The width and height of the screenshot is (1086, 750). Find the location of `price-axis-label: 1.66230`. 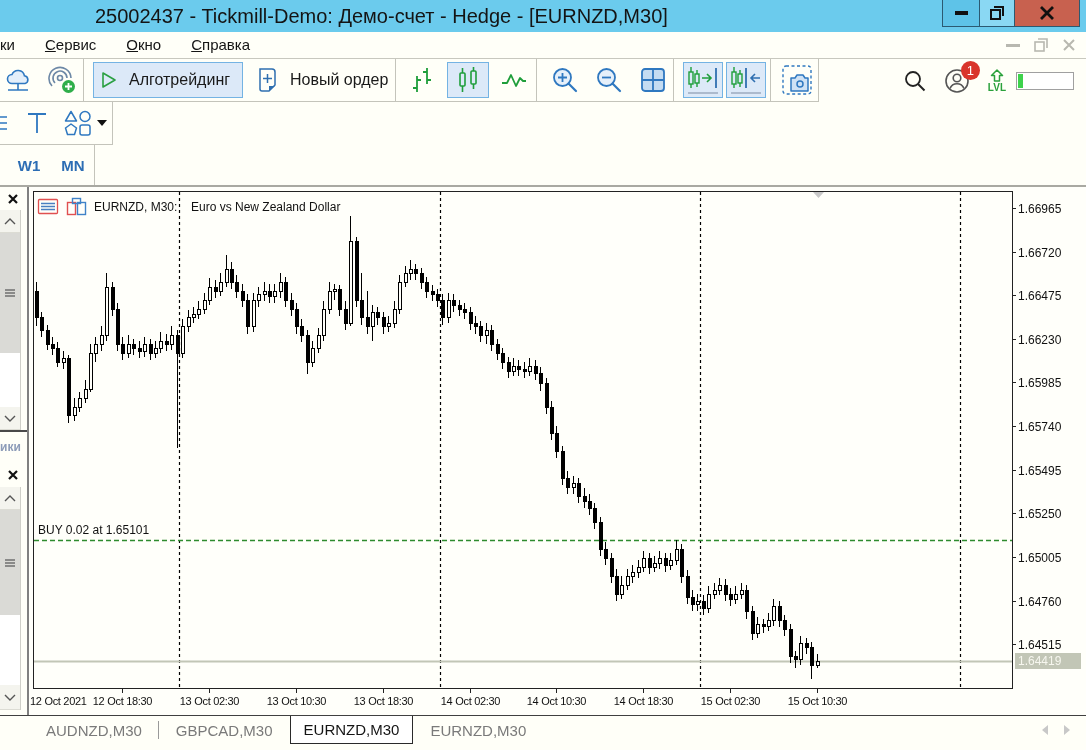

price-axis-label: 1.66230 is located at coordinates (1040, 339).